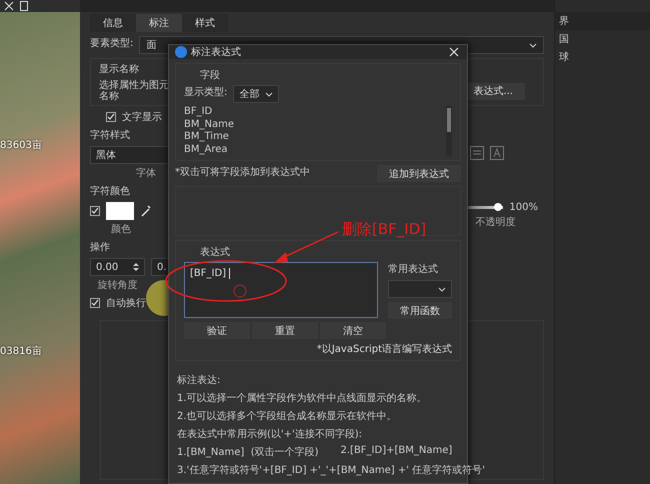 The image size is (650, 484). I want to click on checkbox-label: 自动换行, so click(126, 303).